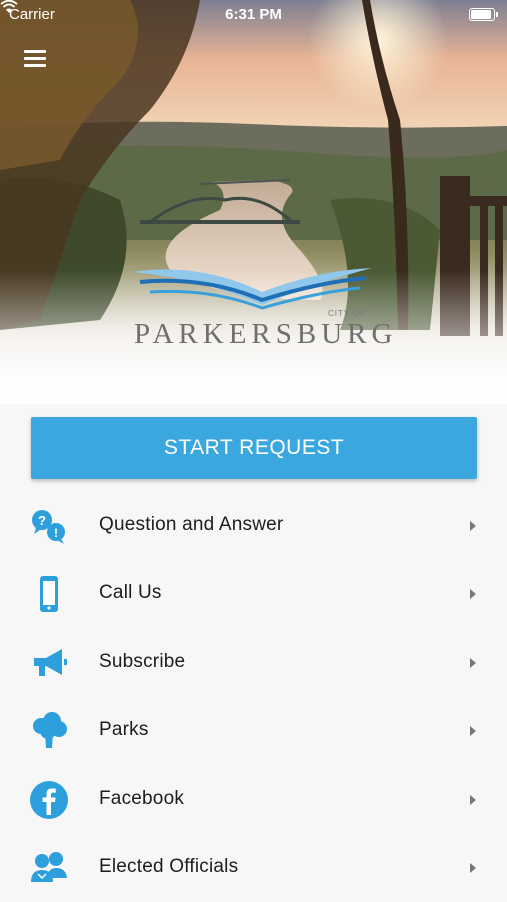  What do you see at coordinates (347, 313) in the screenshot?
I see `logo-city-of: CITY OF` at bounding box center [347, 313].